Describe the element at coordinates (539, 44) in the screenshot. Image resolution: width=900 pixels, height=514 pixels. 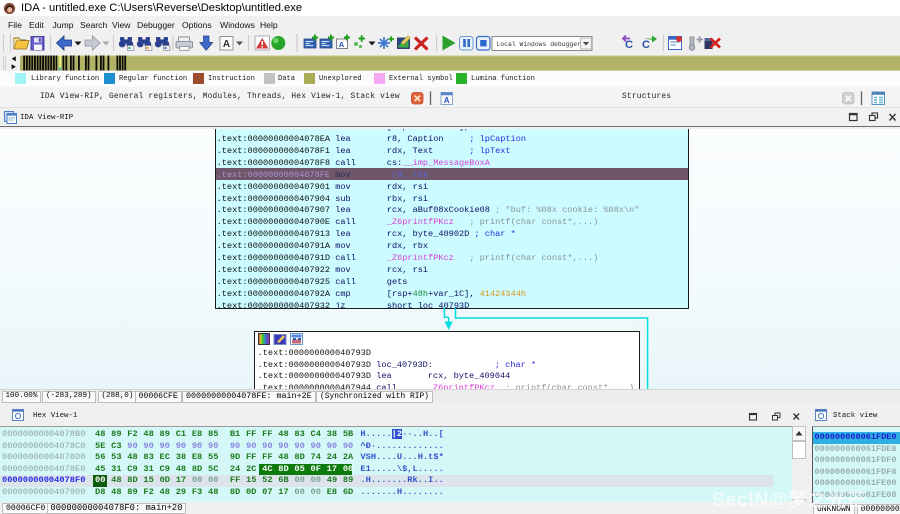
I see `svg-text: Local Windows debugger` at that location.